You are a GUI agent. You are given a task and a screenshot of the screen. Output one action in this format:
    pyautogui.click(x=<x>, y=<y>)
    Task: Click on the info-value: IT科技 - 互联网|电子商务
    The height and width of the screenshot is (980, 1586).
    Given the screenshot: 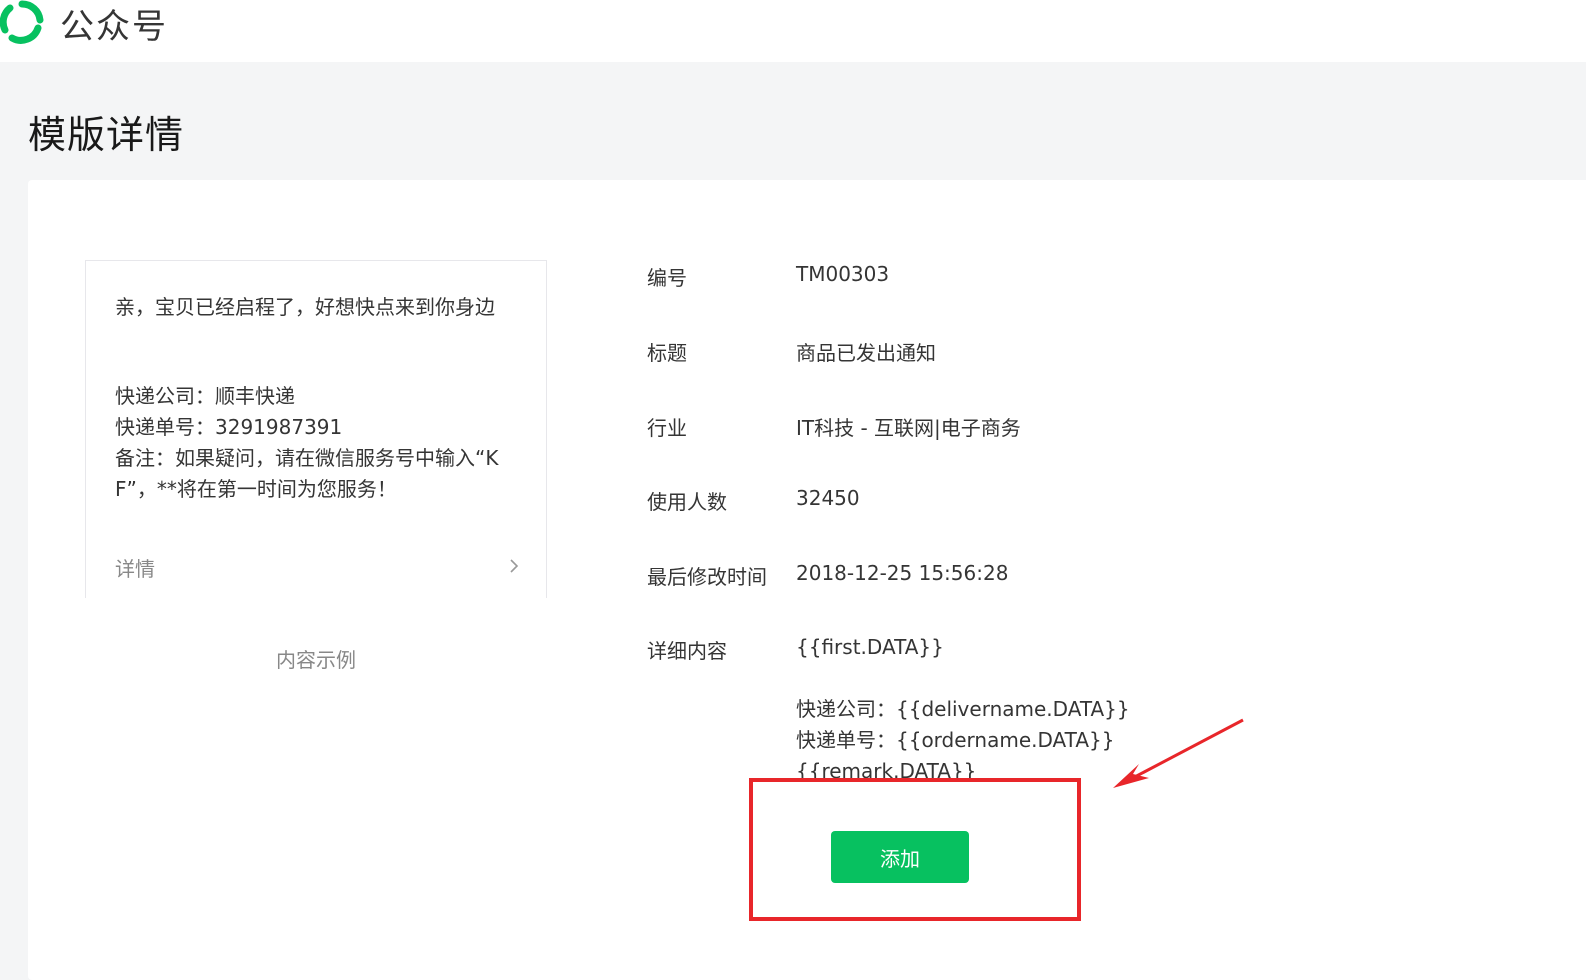 What is the action you would take?
    pyautogui.click(x=908, y=428)
    